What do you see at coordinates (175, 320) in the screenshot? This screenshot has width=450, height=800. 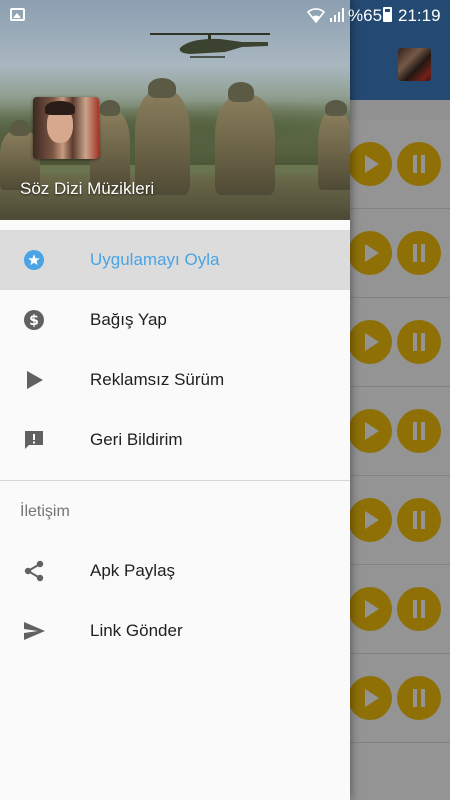 I see `menu-item-donate: $ Bağış Yap` at bounding box center [175, 320].